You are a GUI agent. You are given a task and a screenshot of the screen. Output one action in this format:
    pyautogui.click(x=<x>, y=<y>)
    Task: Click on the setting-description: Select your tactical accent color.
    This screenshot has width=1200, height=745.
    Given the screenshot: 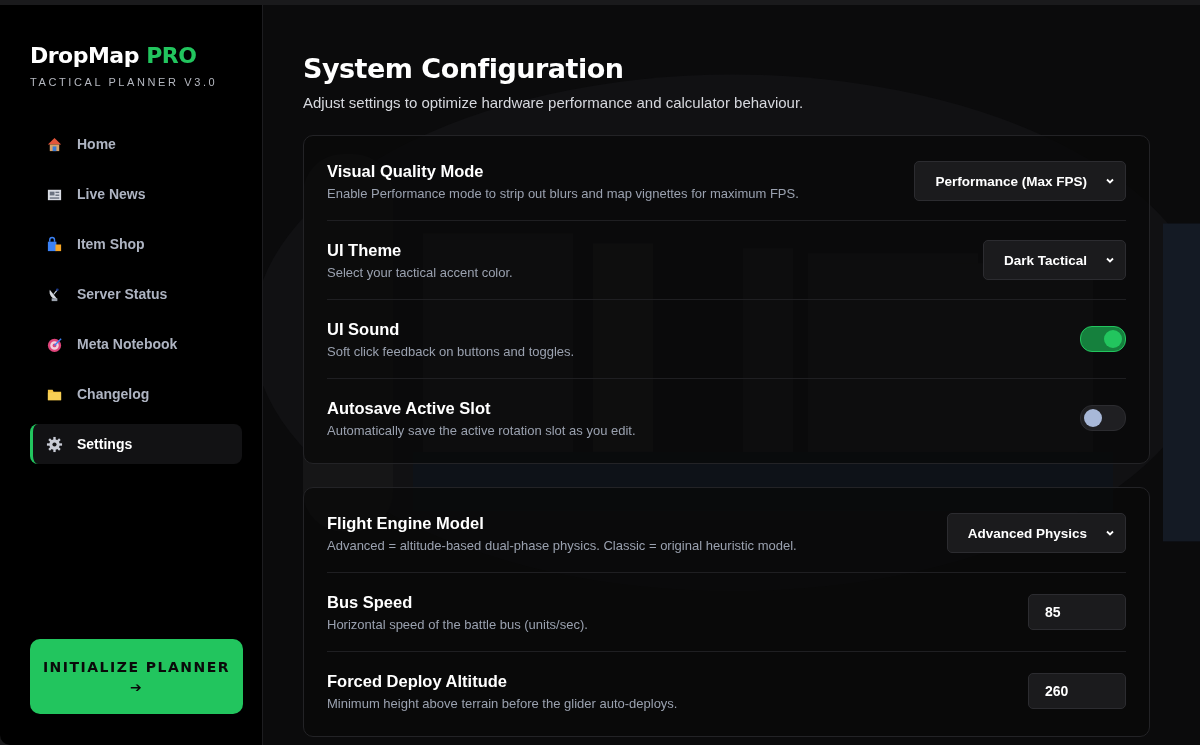 What is the action you would take?
    pyautogui.click(x=420, y=272)
    